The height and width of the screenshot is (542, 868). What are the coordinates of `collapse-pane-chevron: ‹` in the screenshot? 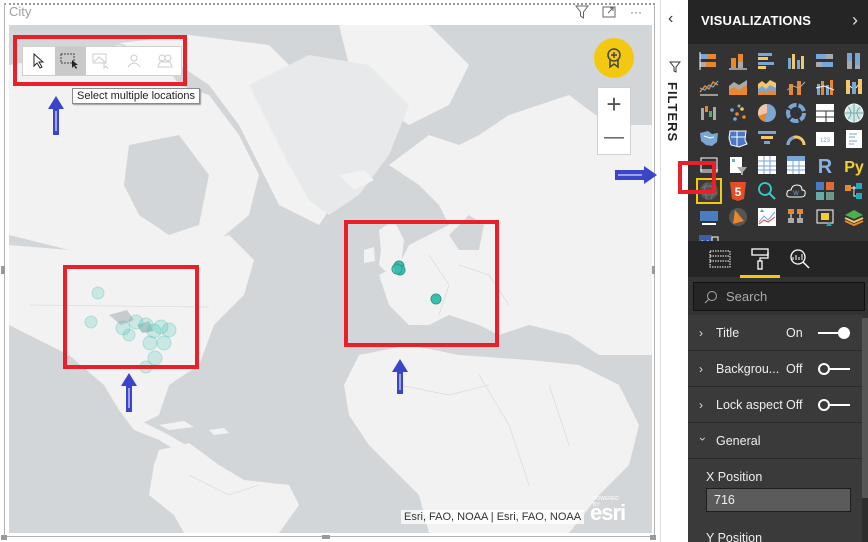 It's located at (670, 19).